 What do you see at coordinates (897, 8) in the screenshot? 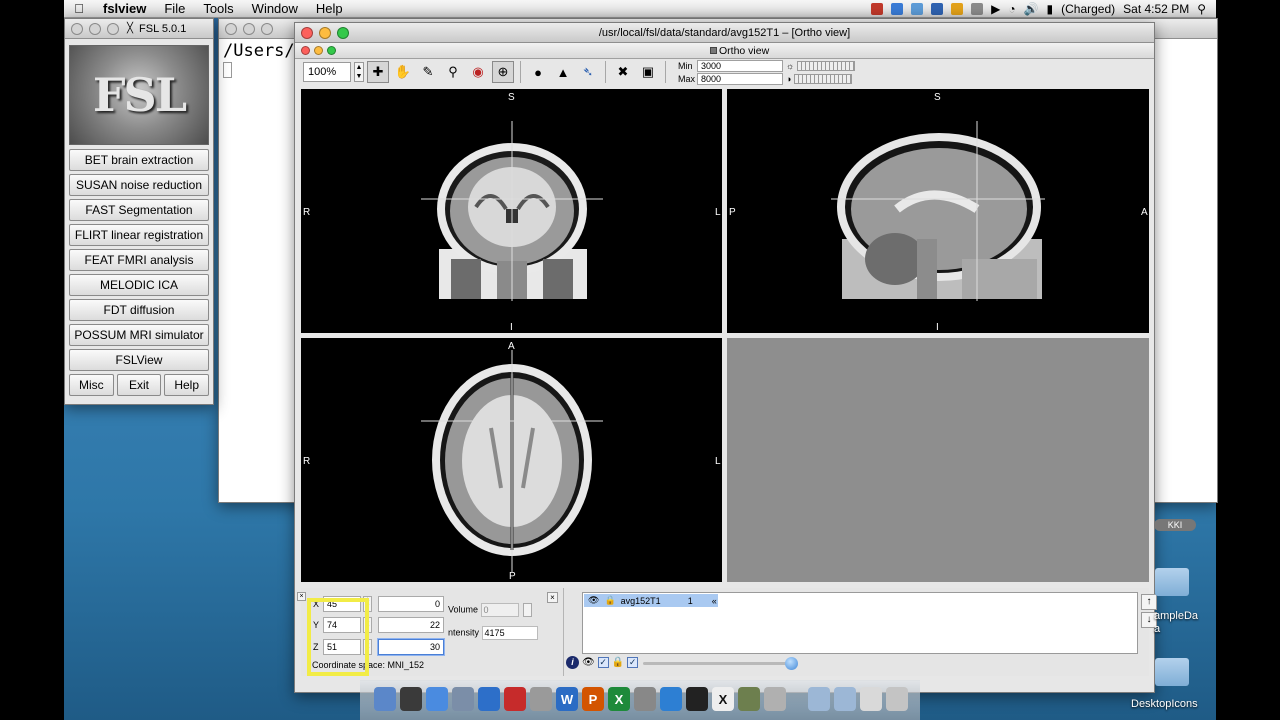
I see `status-gear-icon` at bounding box center [897, 8].